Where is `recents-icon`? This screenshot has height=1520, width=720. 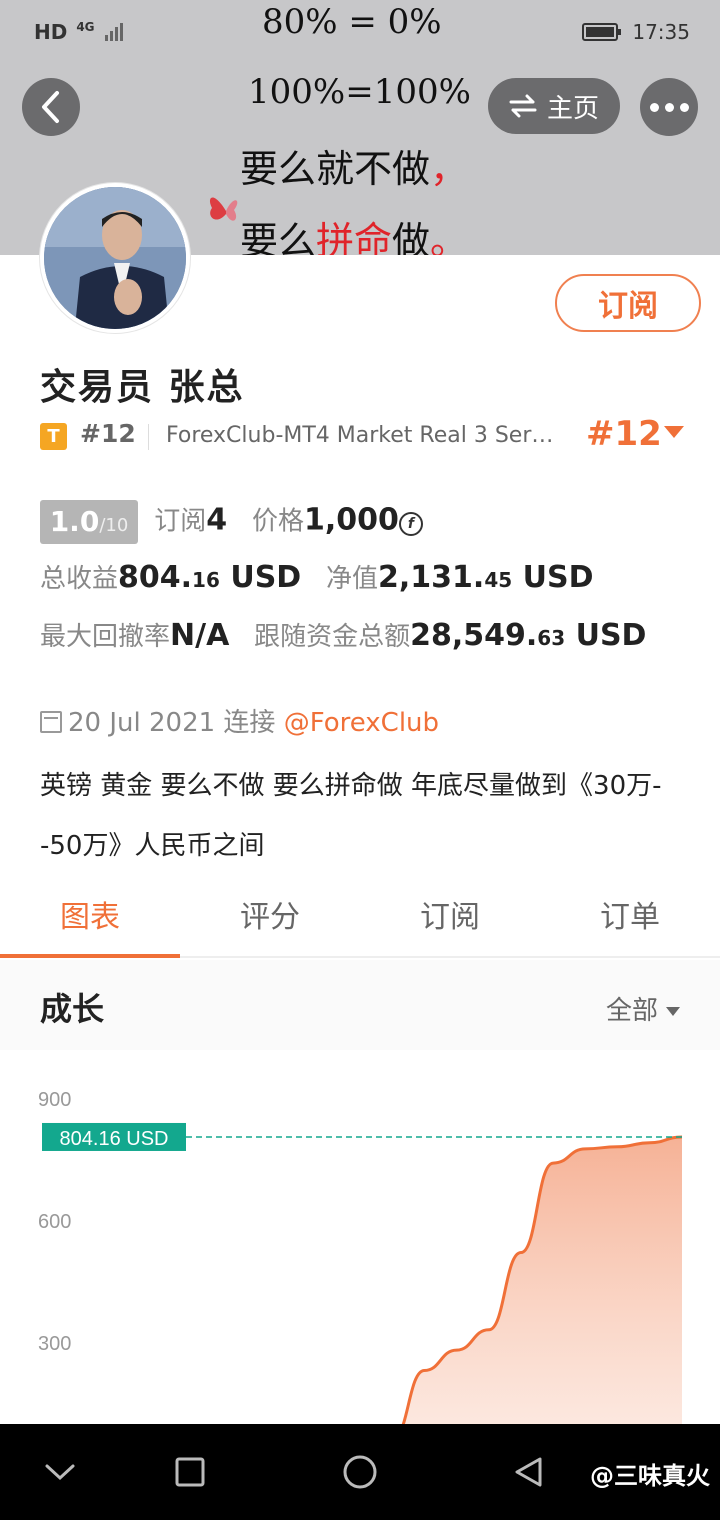 recents-icon is located at coordinates (190, 1472).